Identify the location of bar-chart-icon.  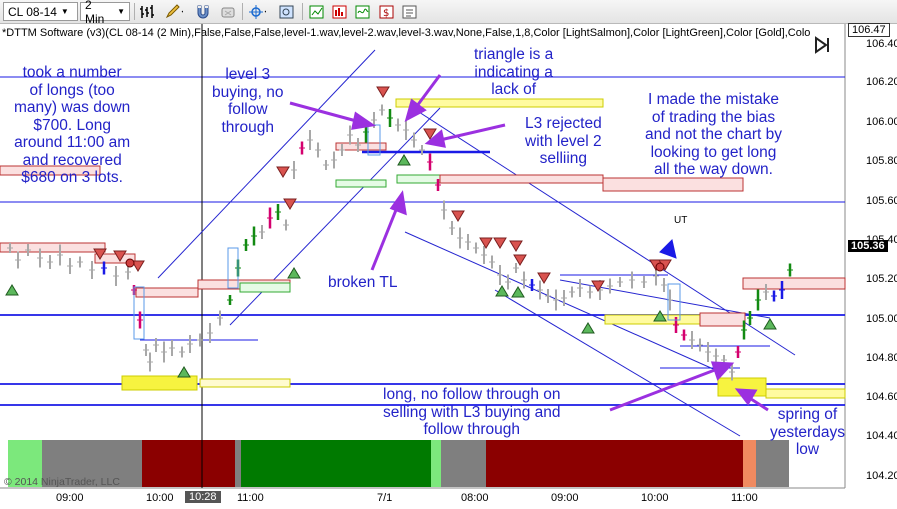
(340, 11).